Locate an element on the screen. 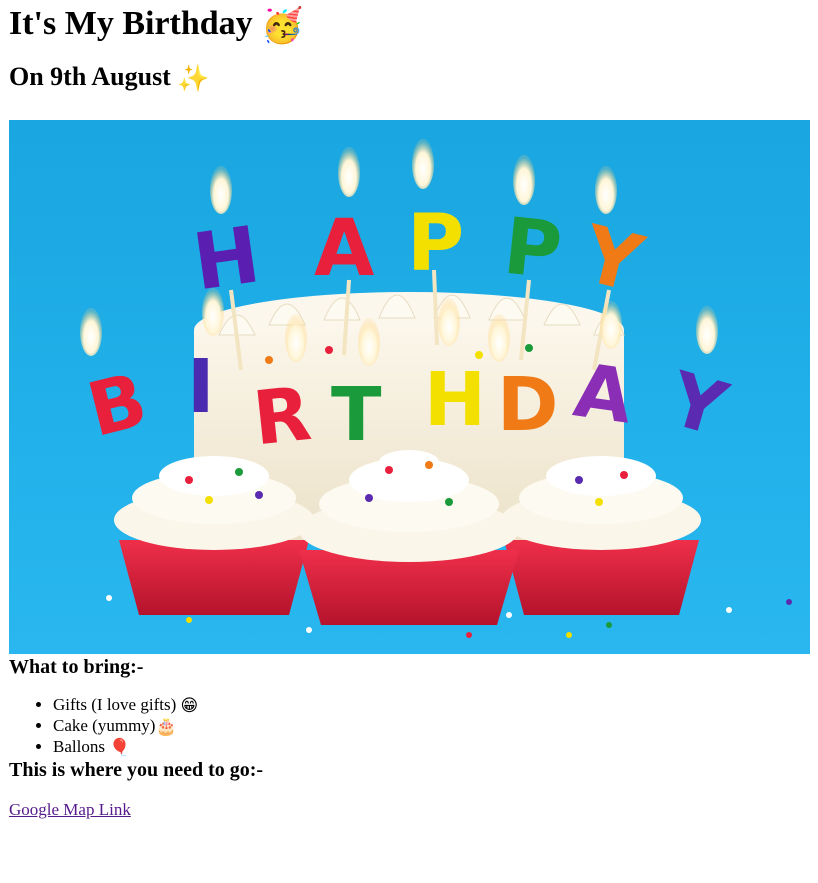 The image size is (818, 883). list-item: Ballons 🎈 is located at coordinates (431, 747).